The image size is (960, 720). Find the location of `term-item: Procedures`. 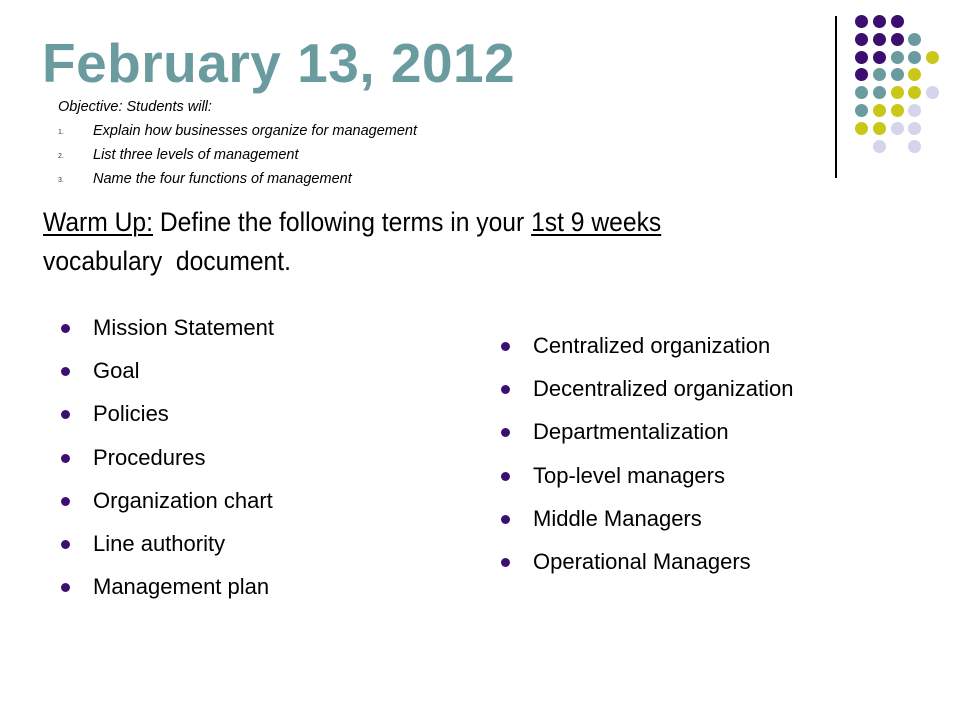

term-item: Procedures is located at coordinates (166, 462).